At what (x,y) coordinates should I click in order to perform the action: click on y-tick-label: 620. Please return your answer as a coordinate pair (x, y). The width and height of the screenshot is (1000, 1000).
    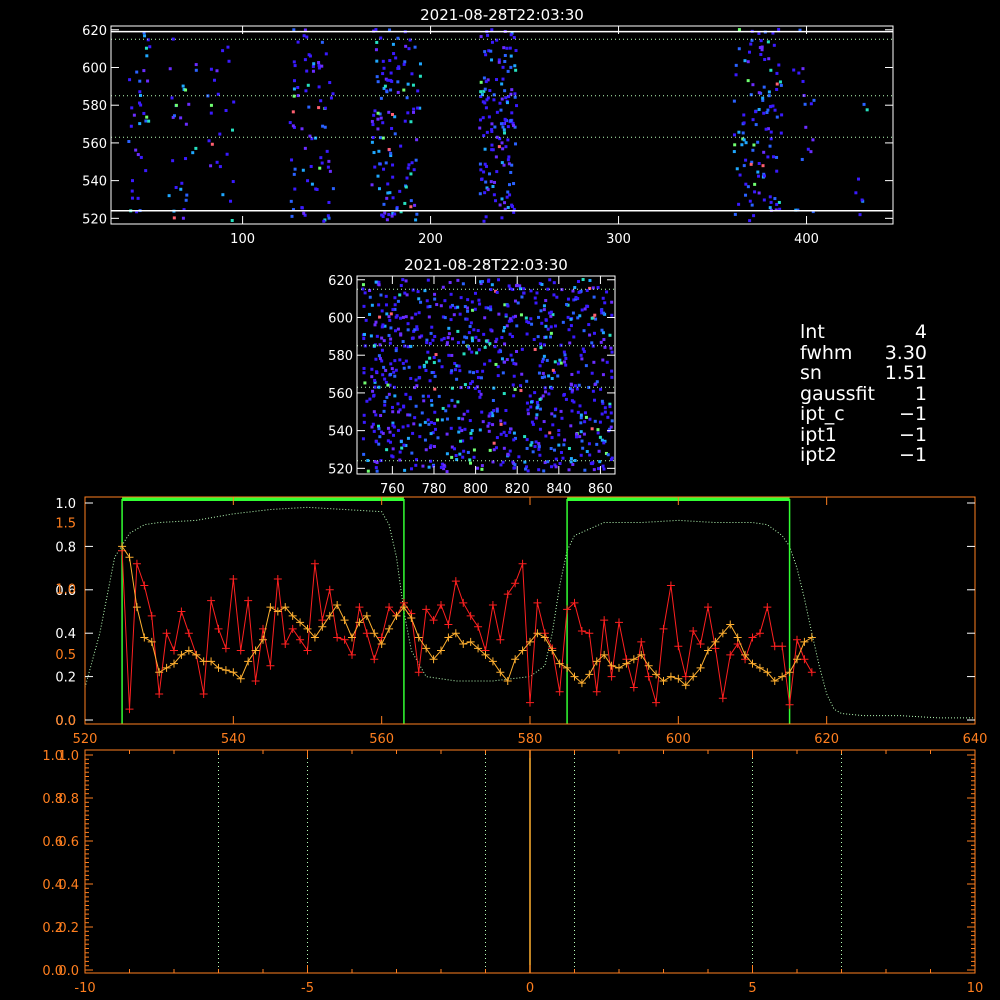
    Looking at the image, I should click on (340, 281).